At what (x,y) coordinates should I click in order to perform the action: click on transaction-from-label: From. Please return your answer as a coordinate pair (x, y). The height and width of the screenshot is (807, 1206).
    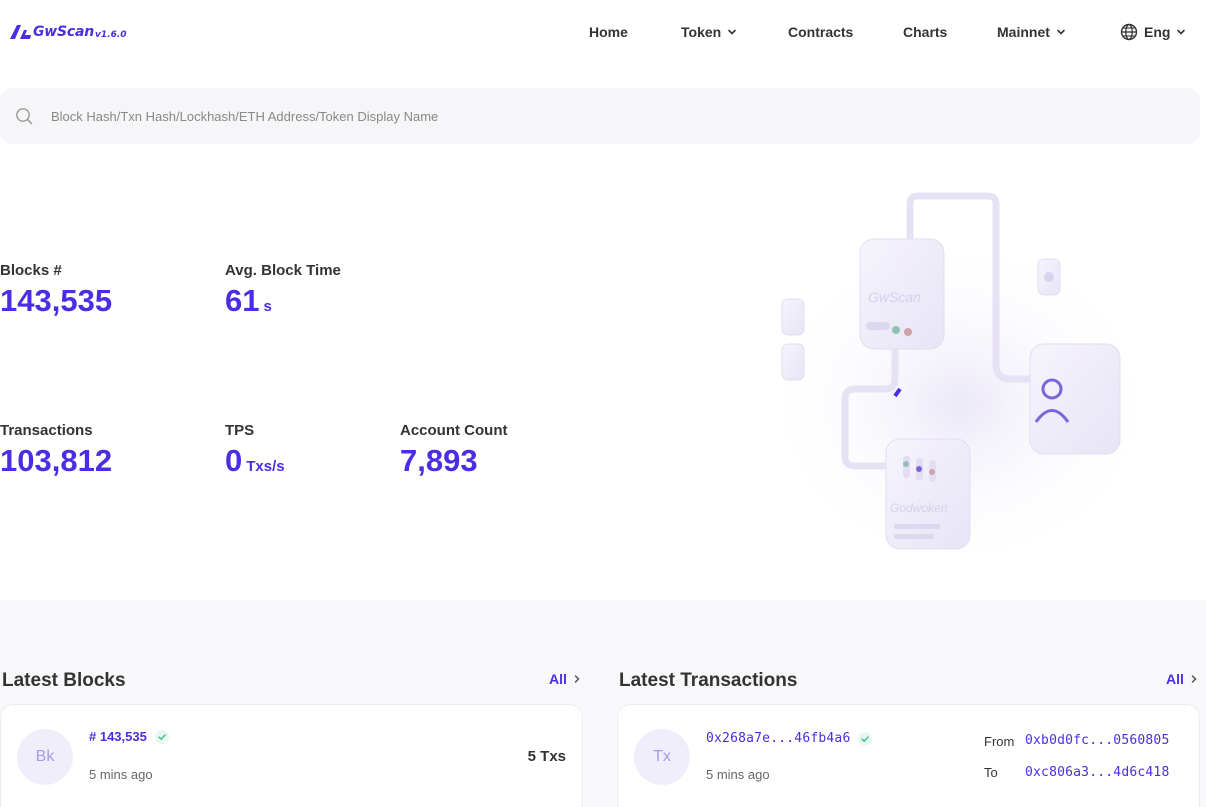
    Looking at the image, I should click on (999, 741).